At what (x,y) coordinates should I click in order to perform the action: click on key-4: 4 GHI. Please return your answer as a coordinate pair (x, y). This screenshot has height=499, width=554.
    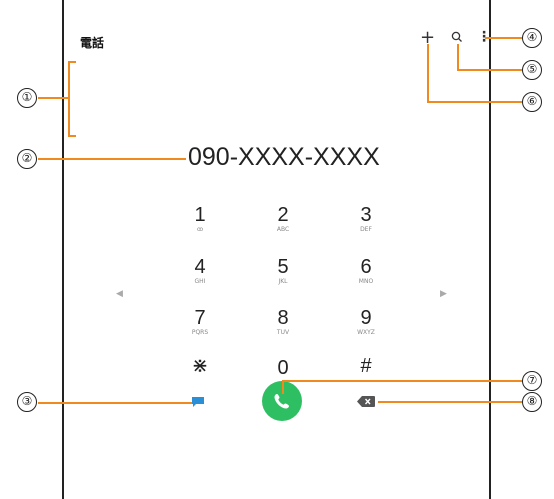
    Looking at the image, I should click on (200, 271).